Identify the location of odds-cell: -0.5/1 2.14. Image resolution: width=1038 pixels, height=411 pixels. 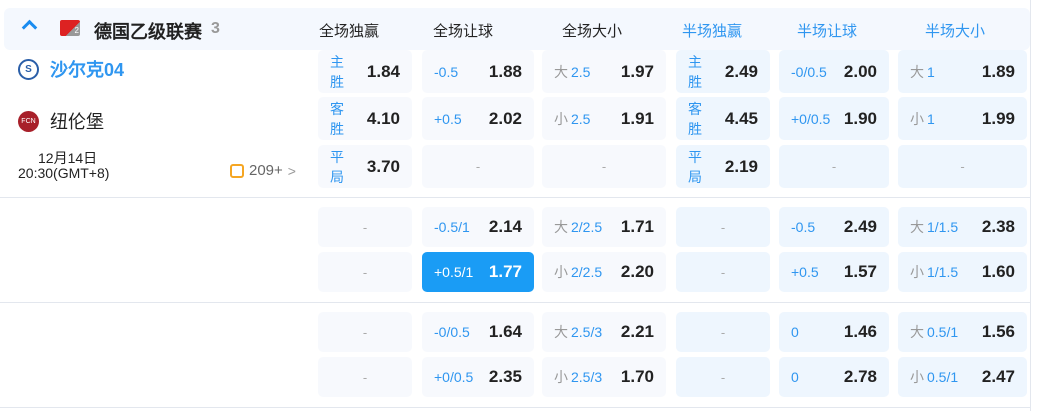
(478, 227).